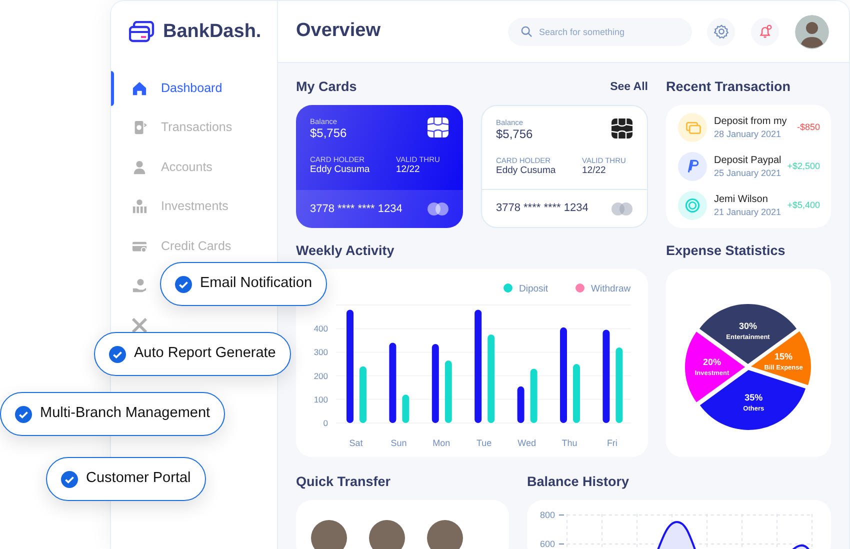 The height and width of the screenshot is (549, 850). I want to click on settings-button, so click(721, 32).